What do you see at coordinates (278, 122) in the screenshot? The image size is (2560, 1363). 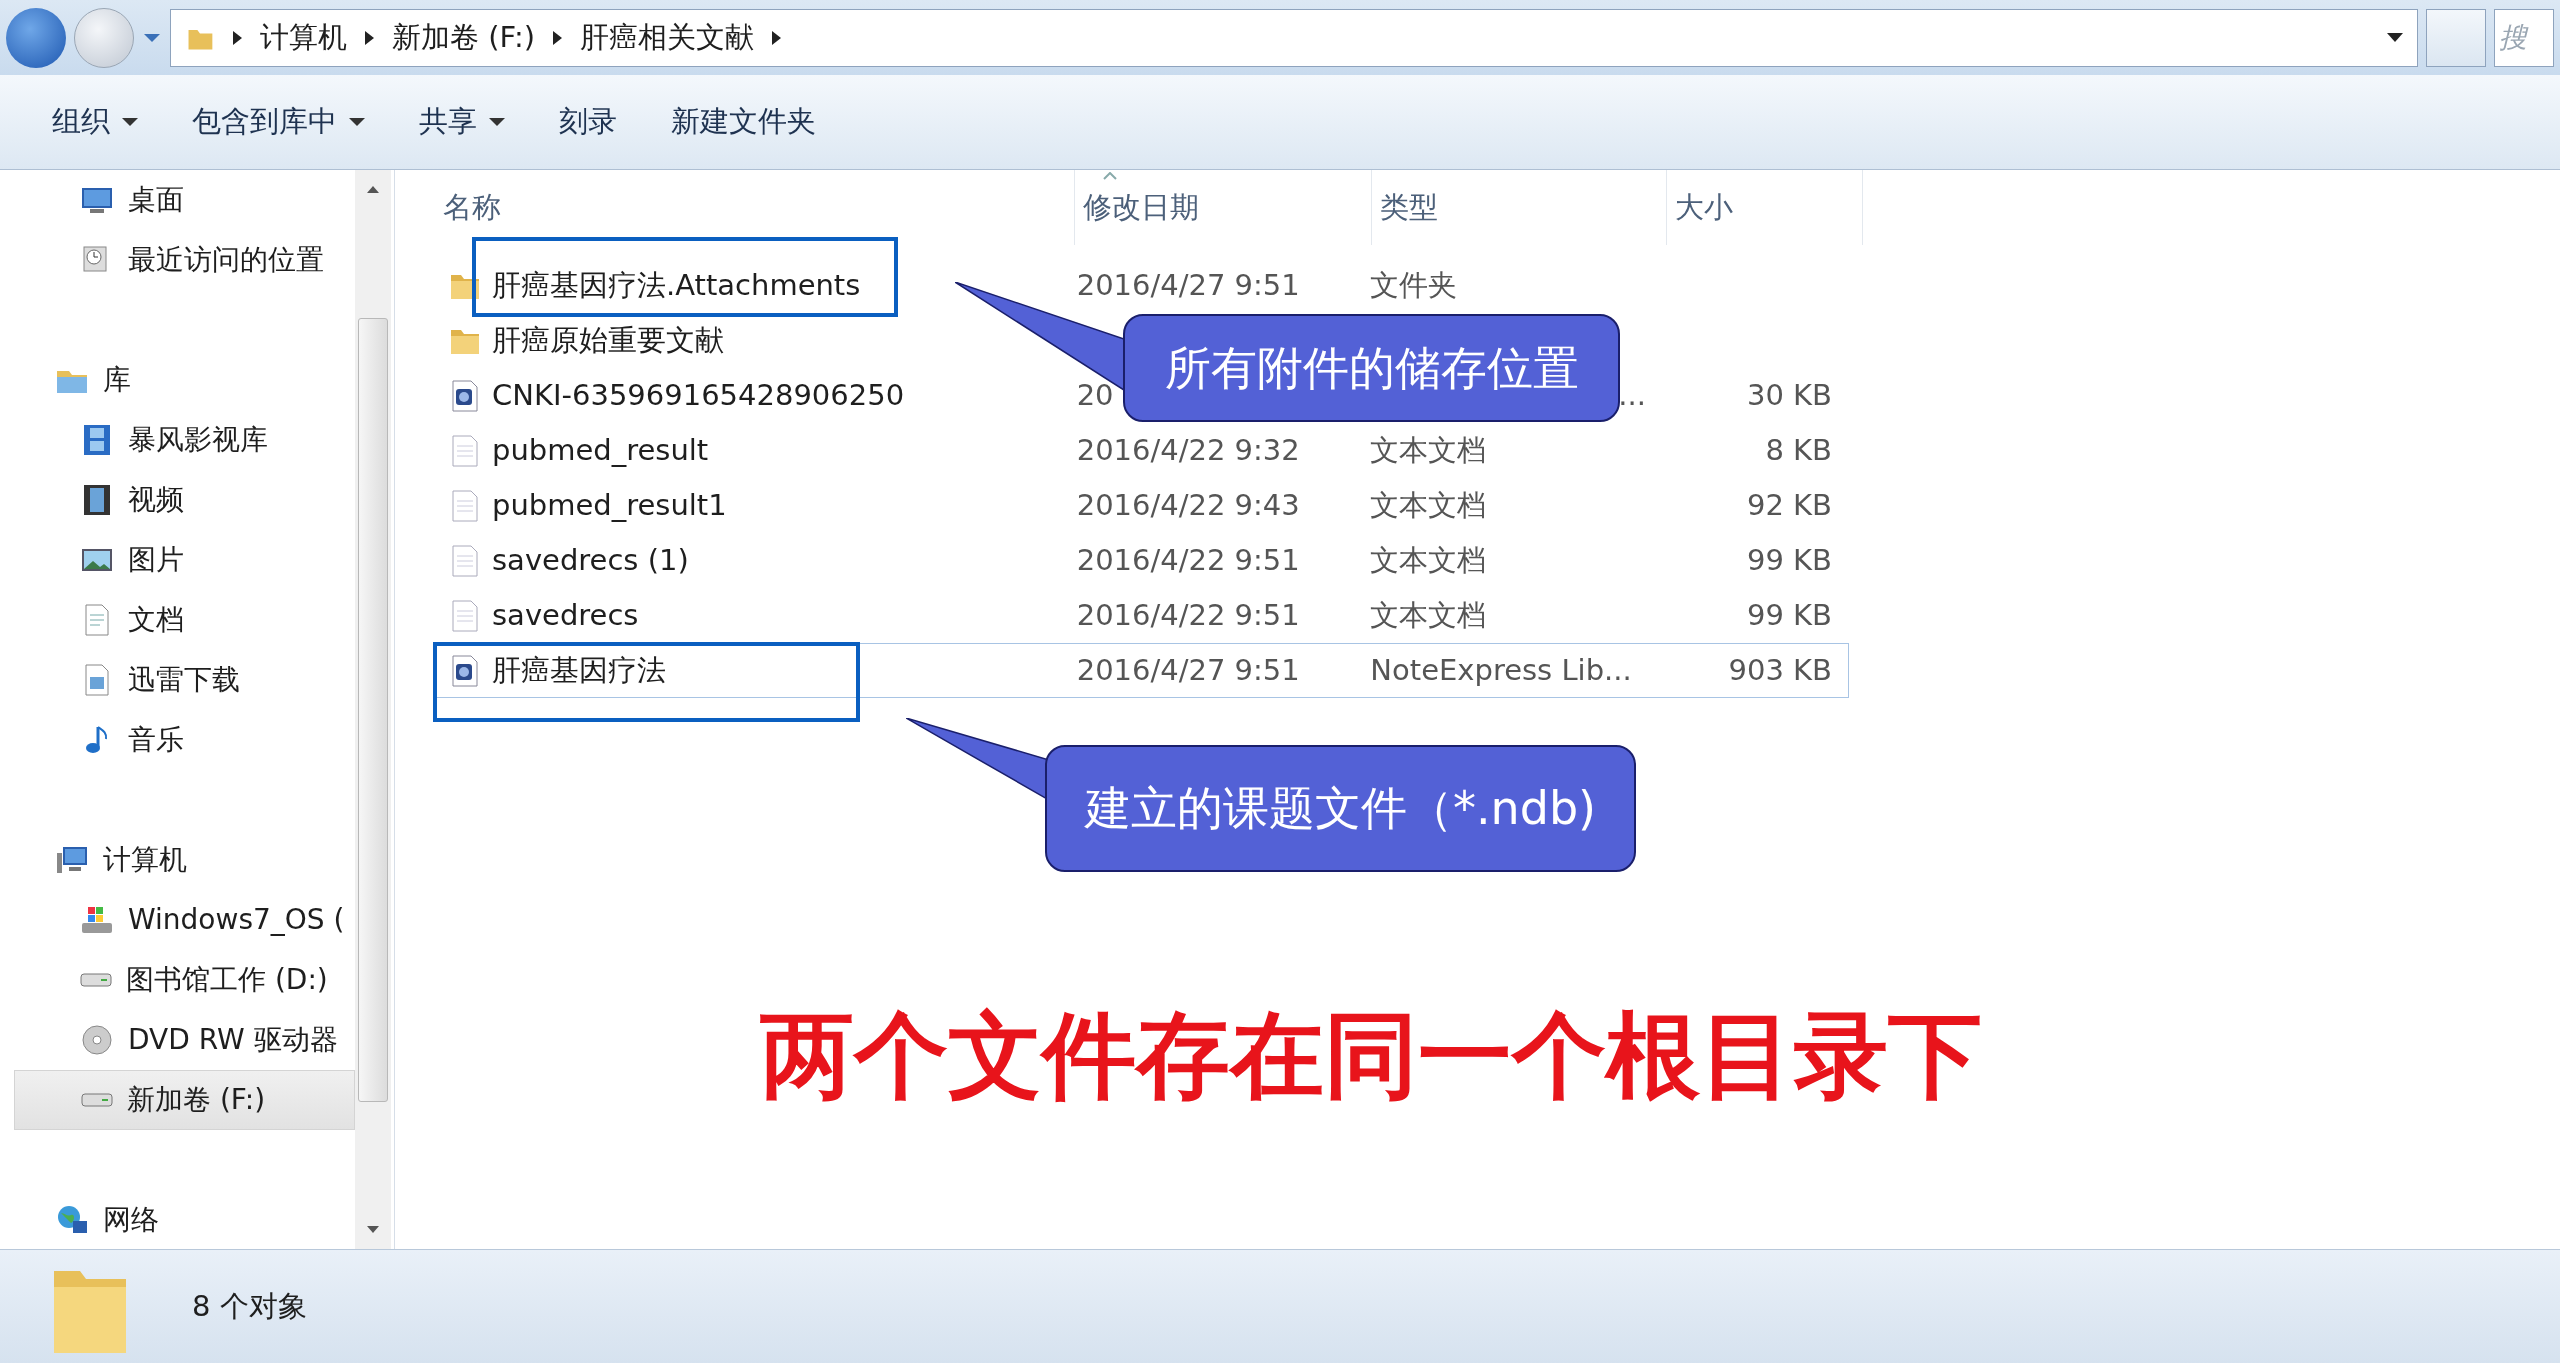 I see `toolbar-button: 包含到库中` at bounding box center [278, 122].